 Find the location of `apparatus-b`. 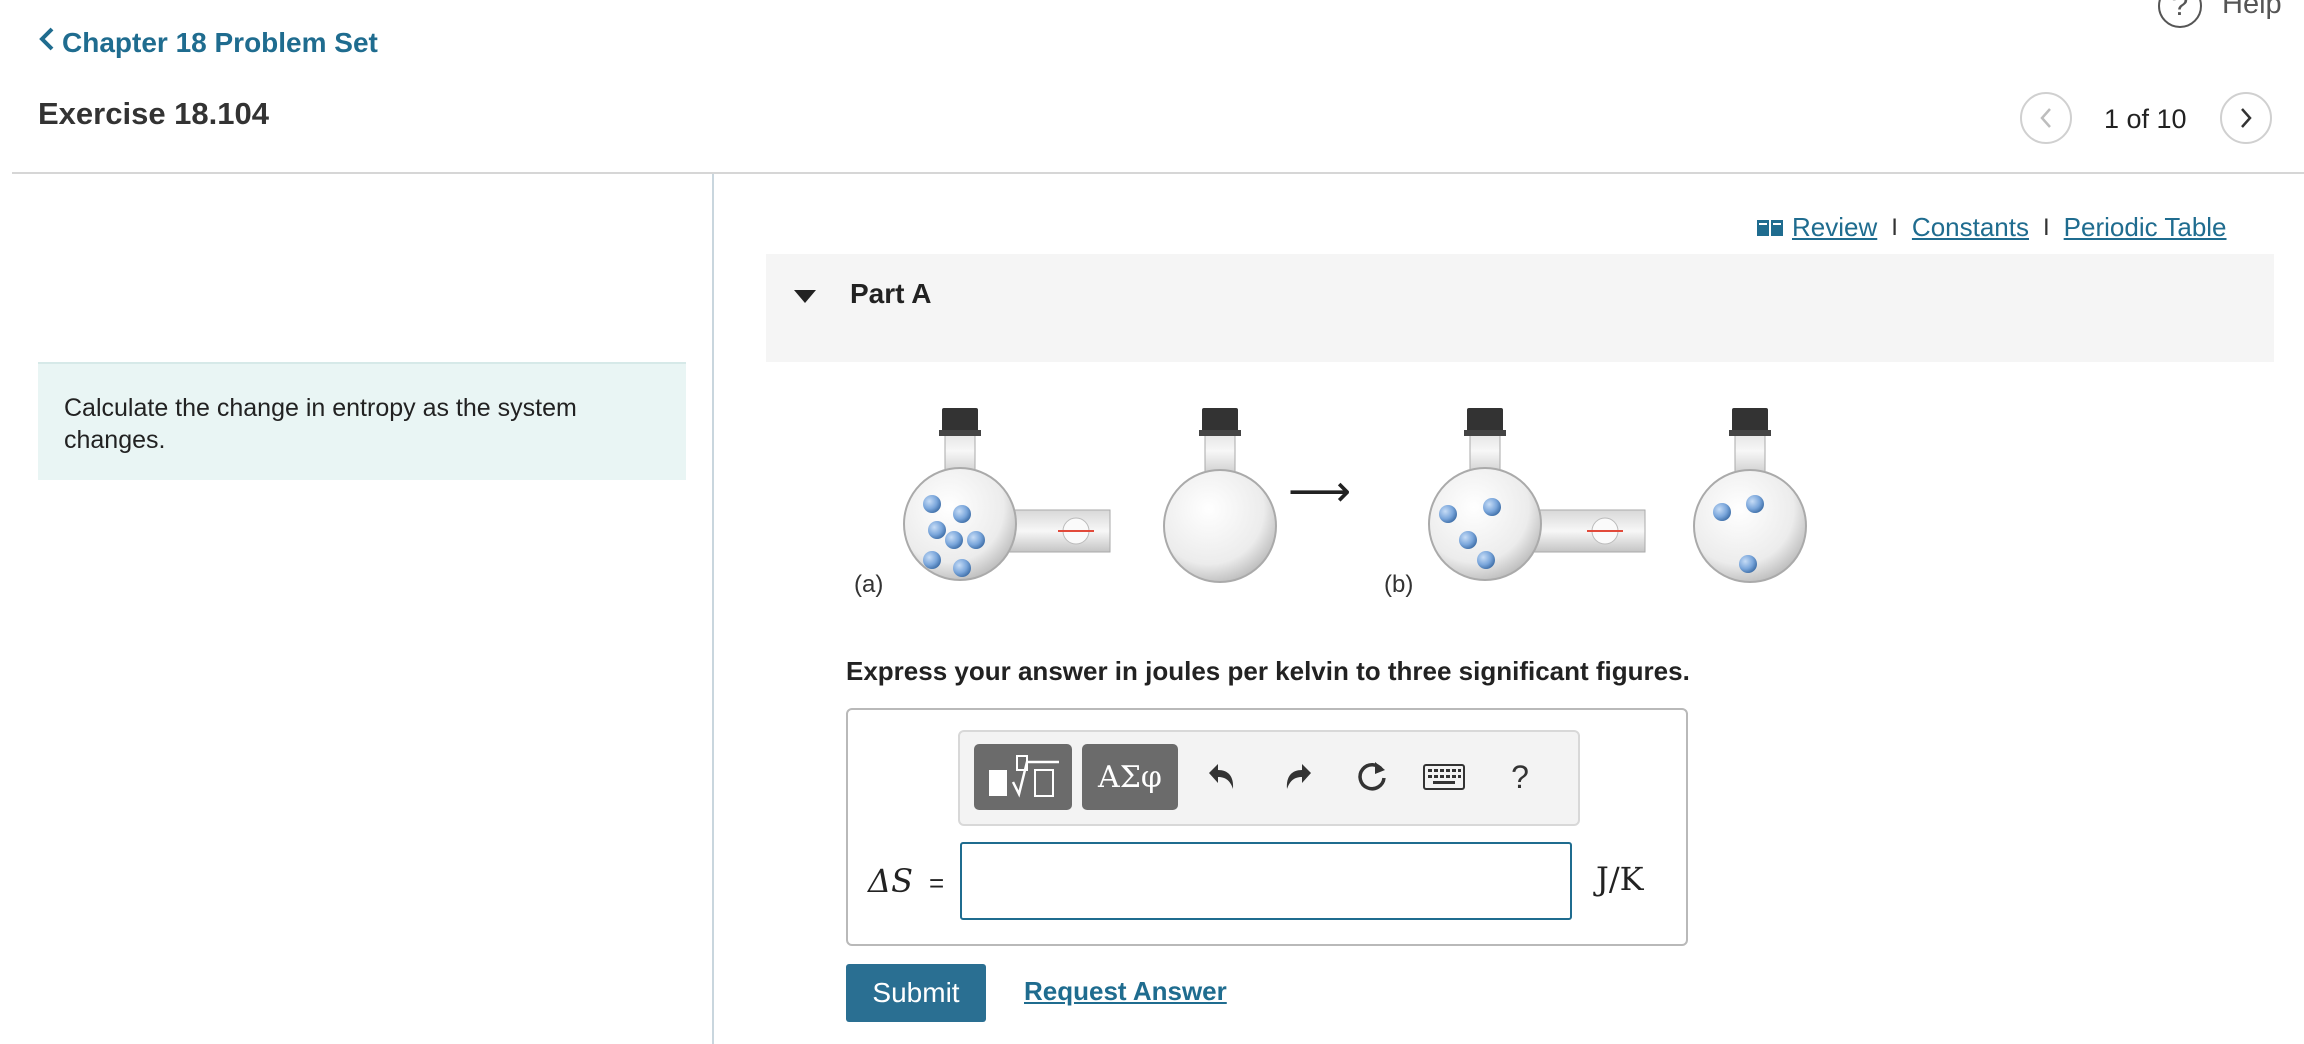

apparatus-b is located at coordinates (1617, 495).